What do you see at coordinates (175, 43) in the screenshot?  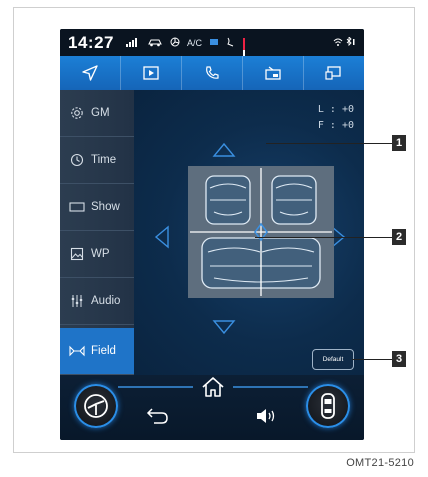 I see `fan-icon` at bounding box center [175, 43].